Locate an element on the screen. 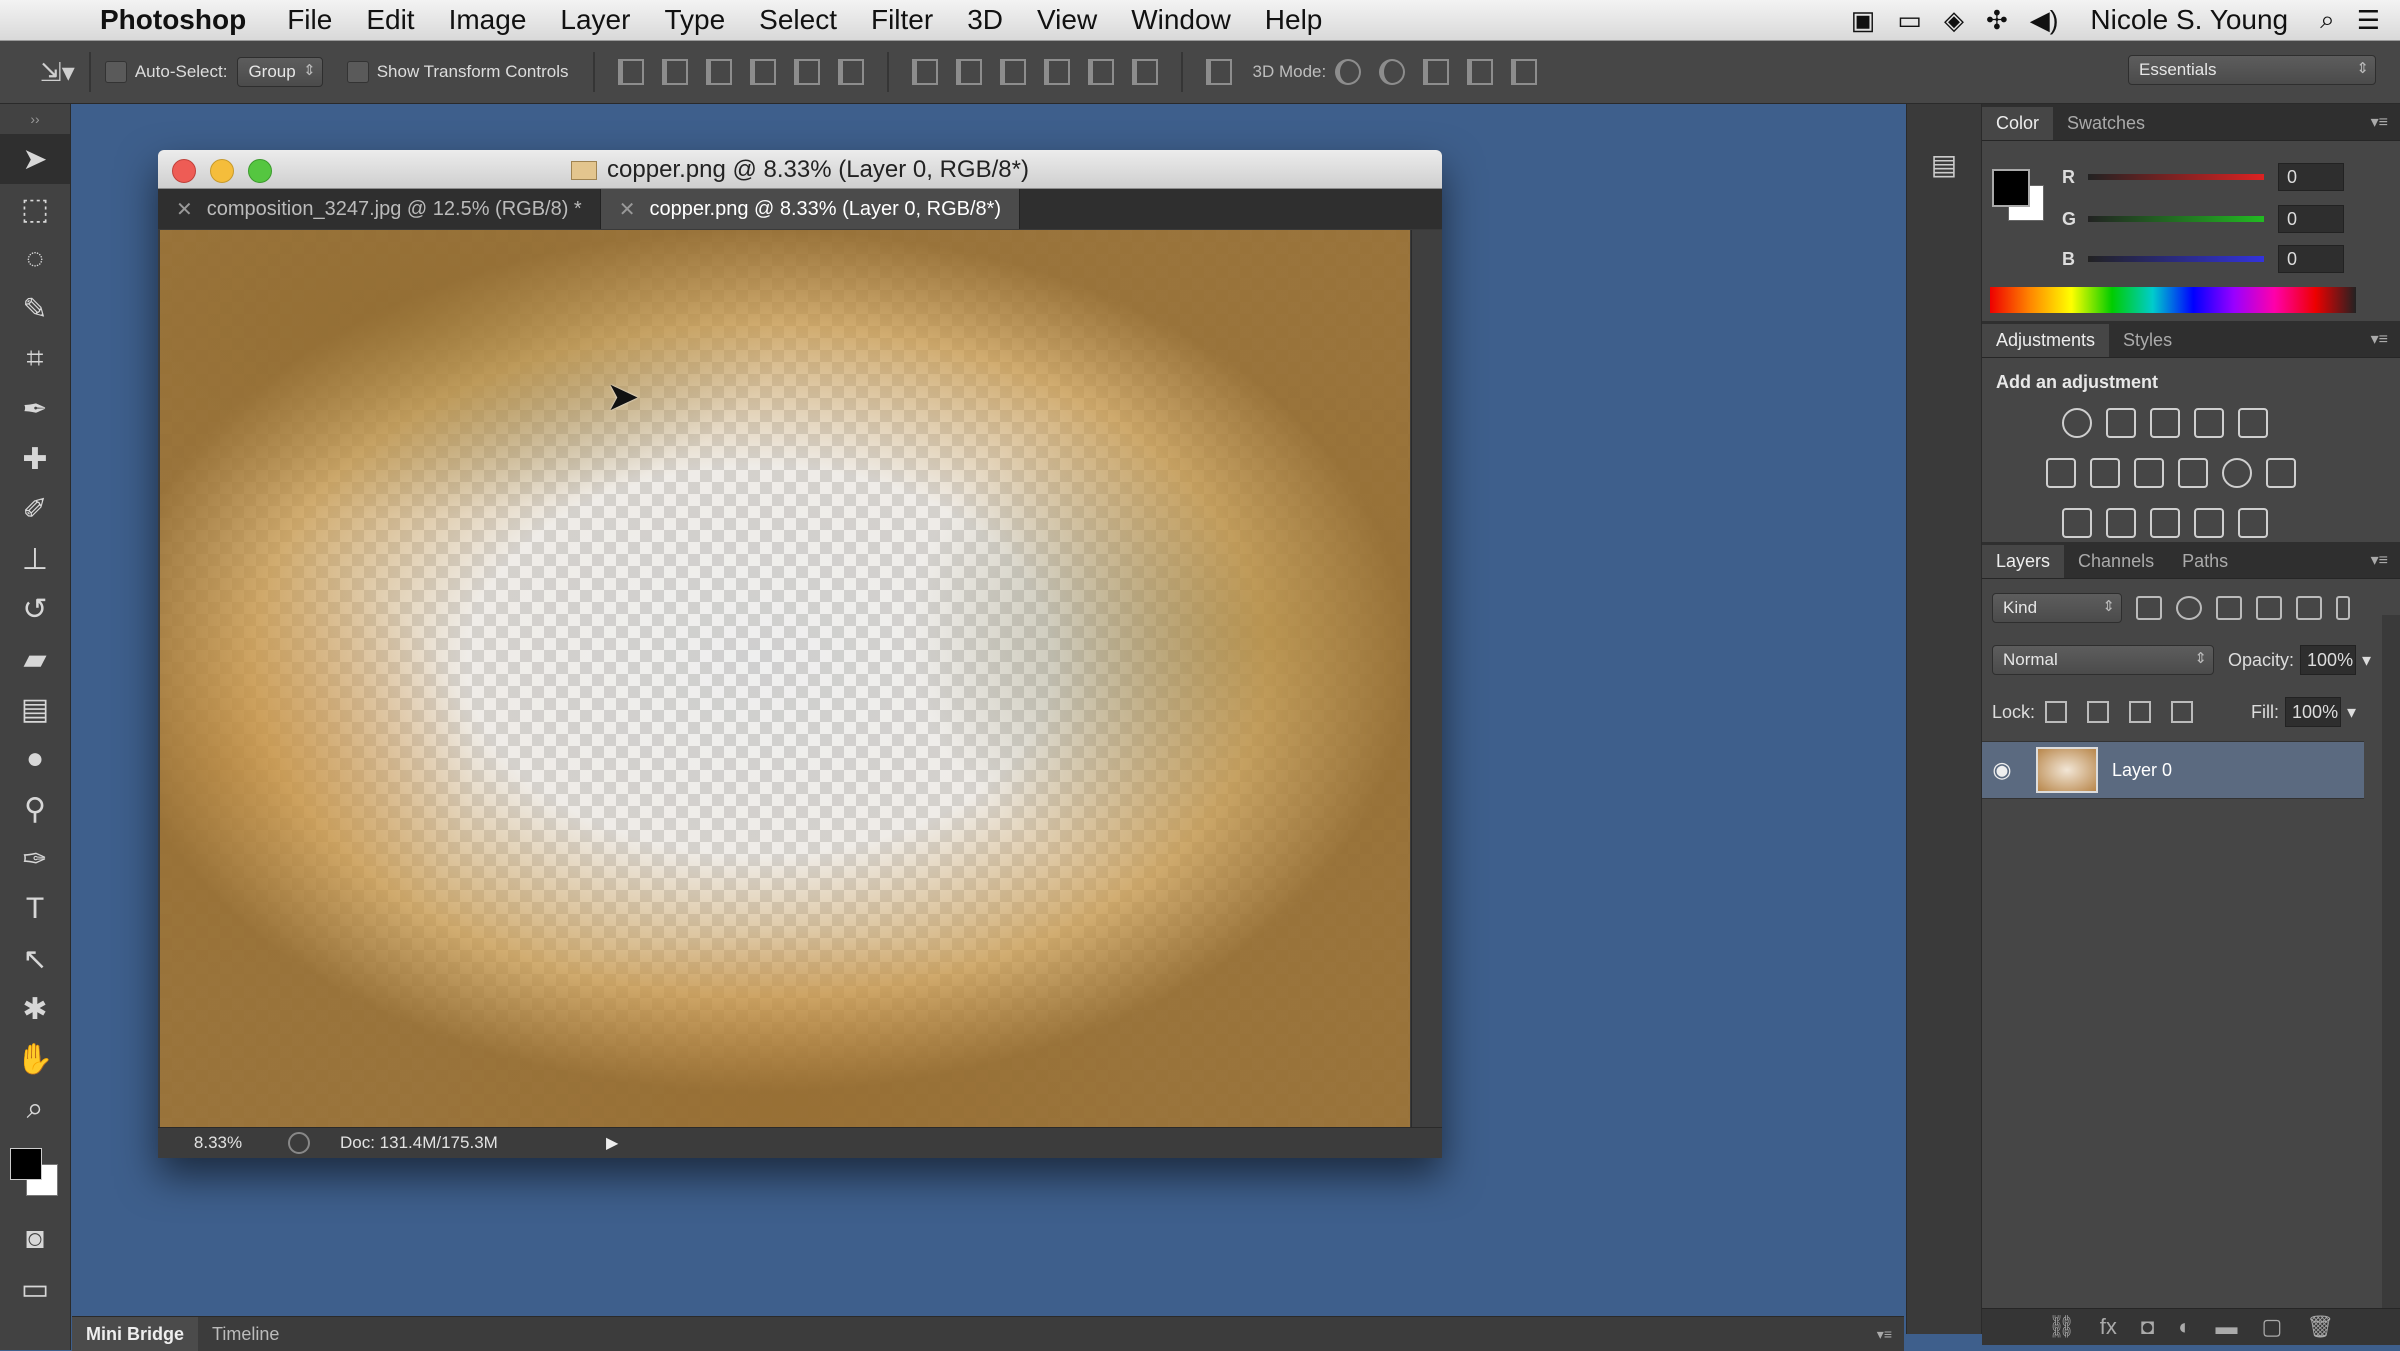 The height and width of the screenshot is (1351, 2400). auto-select-dropdown: Group is located at coordinates (280, 72).